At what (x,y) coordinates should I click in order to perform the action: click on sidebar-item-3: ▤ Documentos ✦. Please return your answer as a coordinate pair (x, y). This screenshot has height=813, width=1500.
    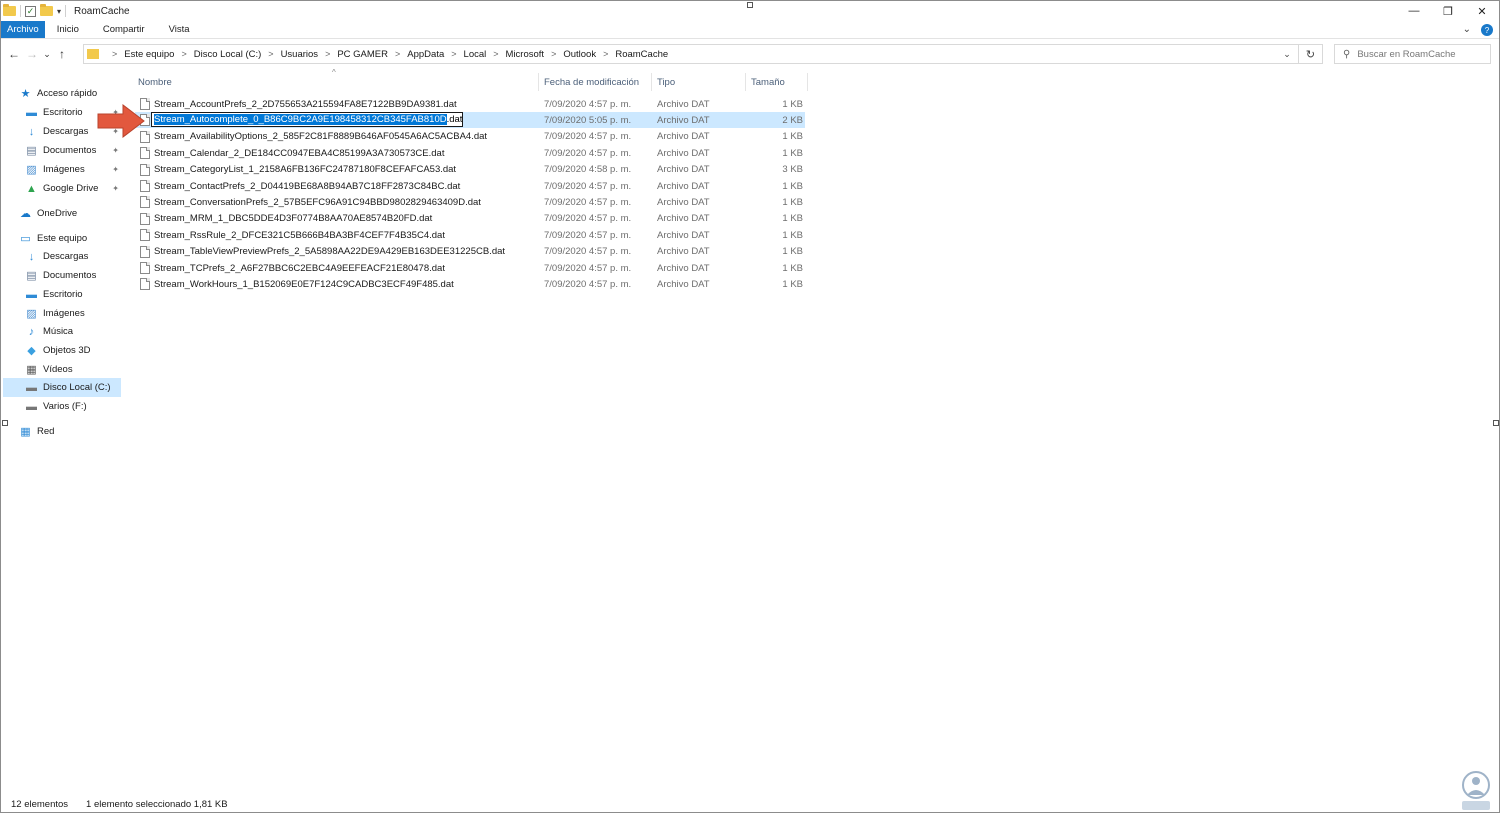
    Looking at the image, I should click on (62, 150).